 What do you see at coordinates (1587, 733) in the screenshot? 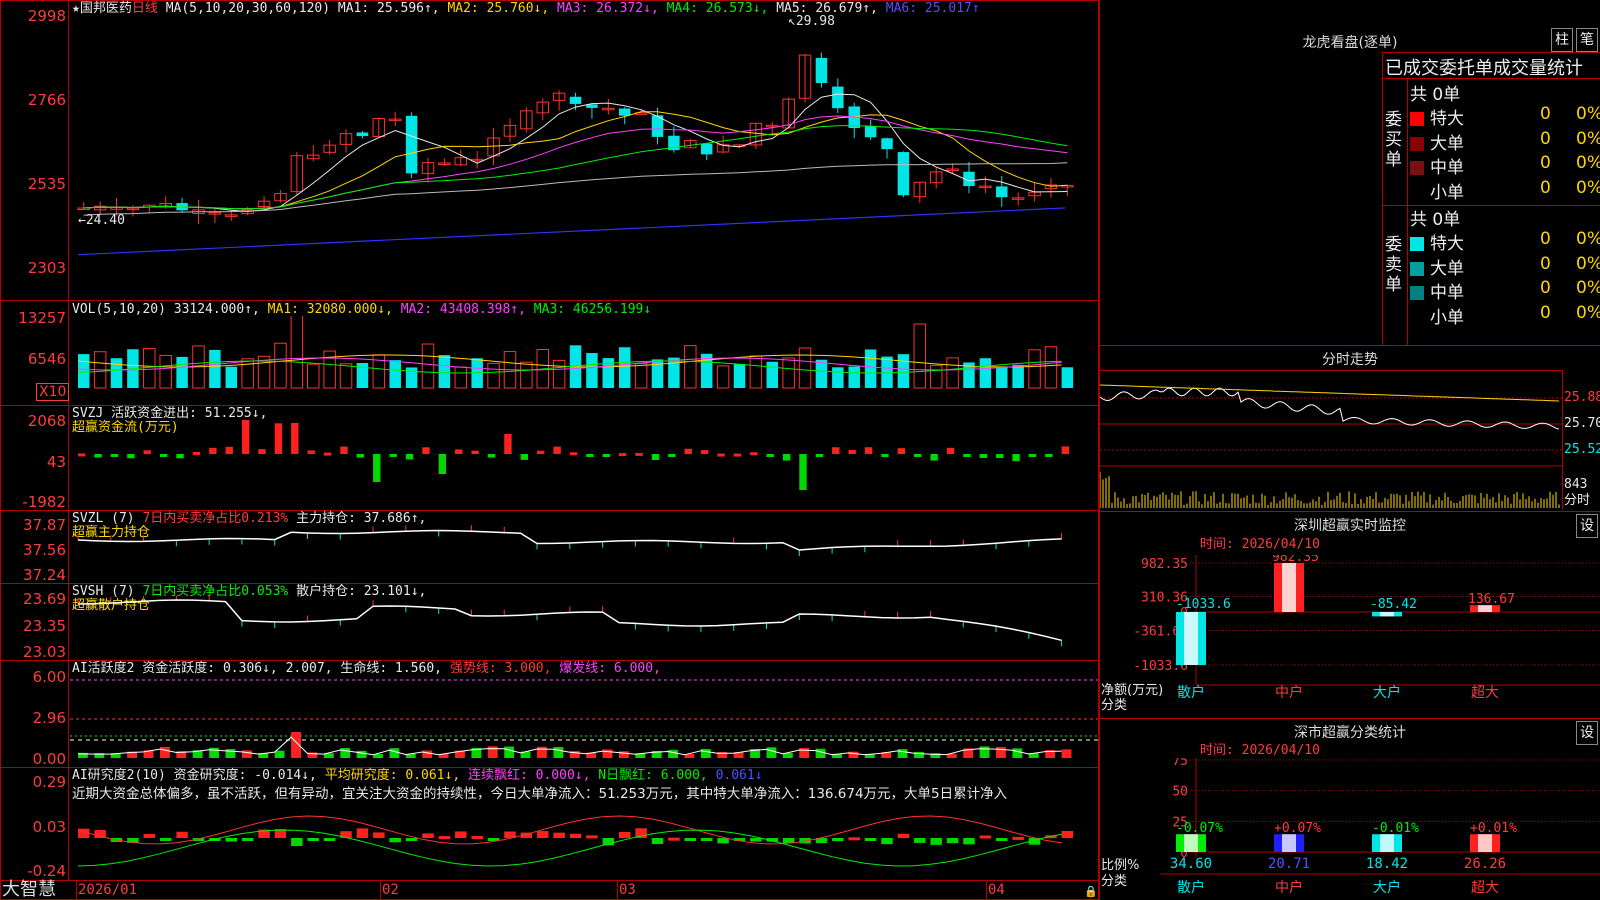
I see `sz-class-settings-button: 设` at bounding box center [1587, 733].